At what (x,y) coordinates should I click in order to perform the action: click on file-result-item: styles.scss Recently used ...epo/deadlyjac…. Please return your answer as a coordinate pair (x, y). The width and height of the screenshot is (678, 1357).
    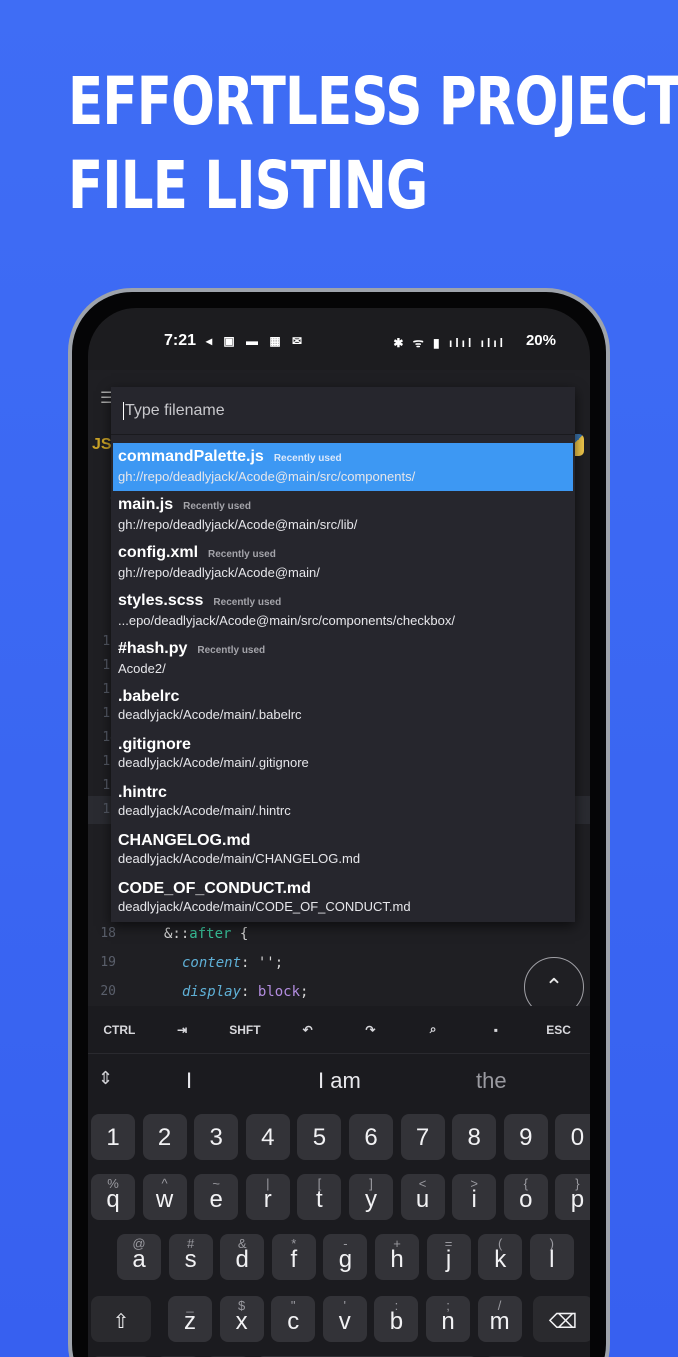
    Looking at the image, I should click on (343, 611).